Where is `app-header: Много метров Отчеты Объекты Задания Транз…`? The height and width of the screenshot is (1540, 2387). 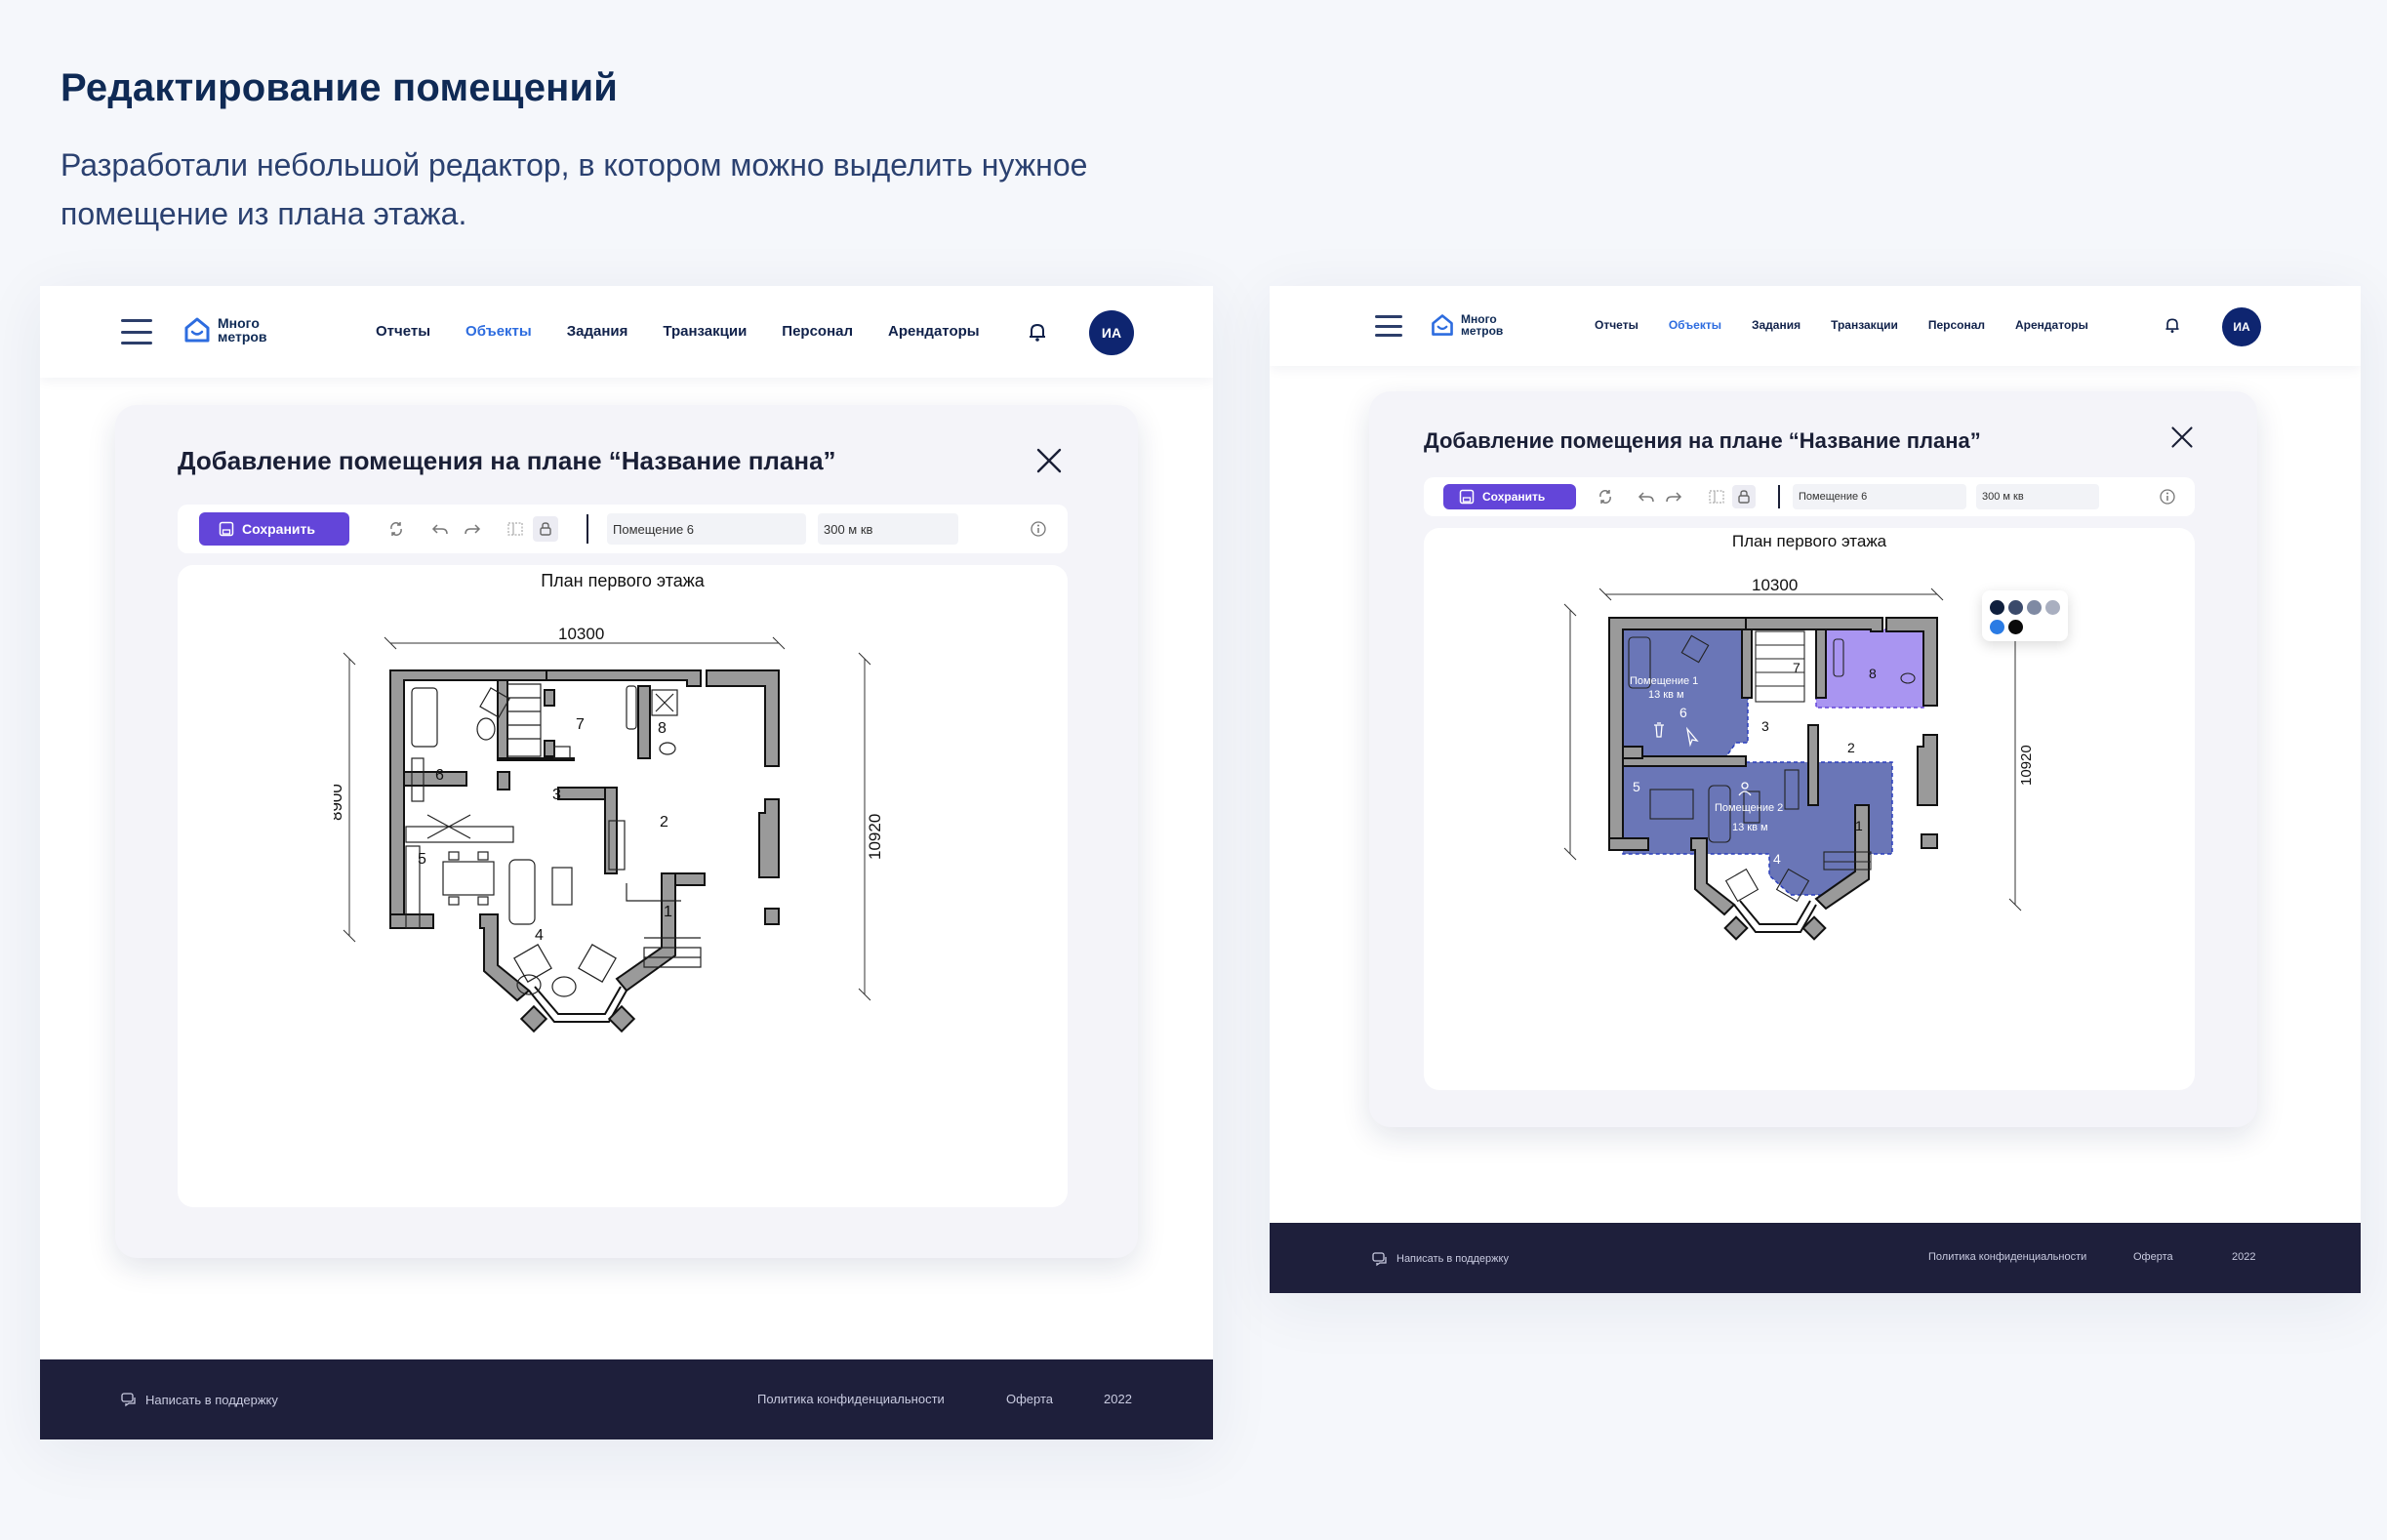
app-header: Много метров Отчеты Объекты Задания Транз… is located at coordinates (626, 332).